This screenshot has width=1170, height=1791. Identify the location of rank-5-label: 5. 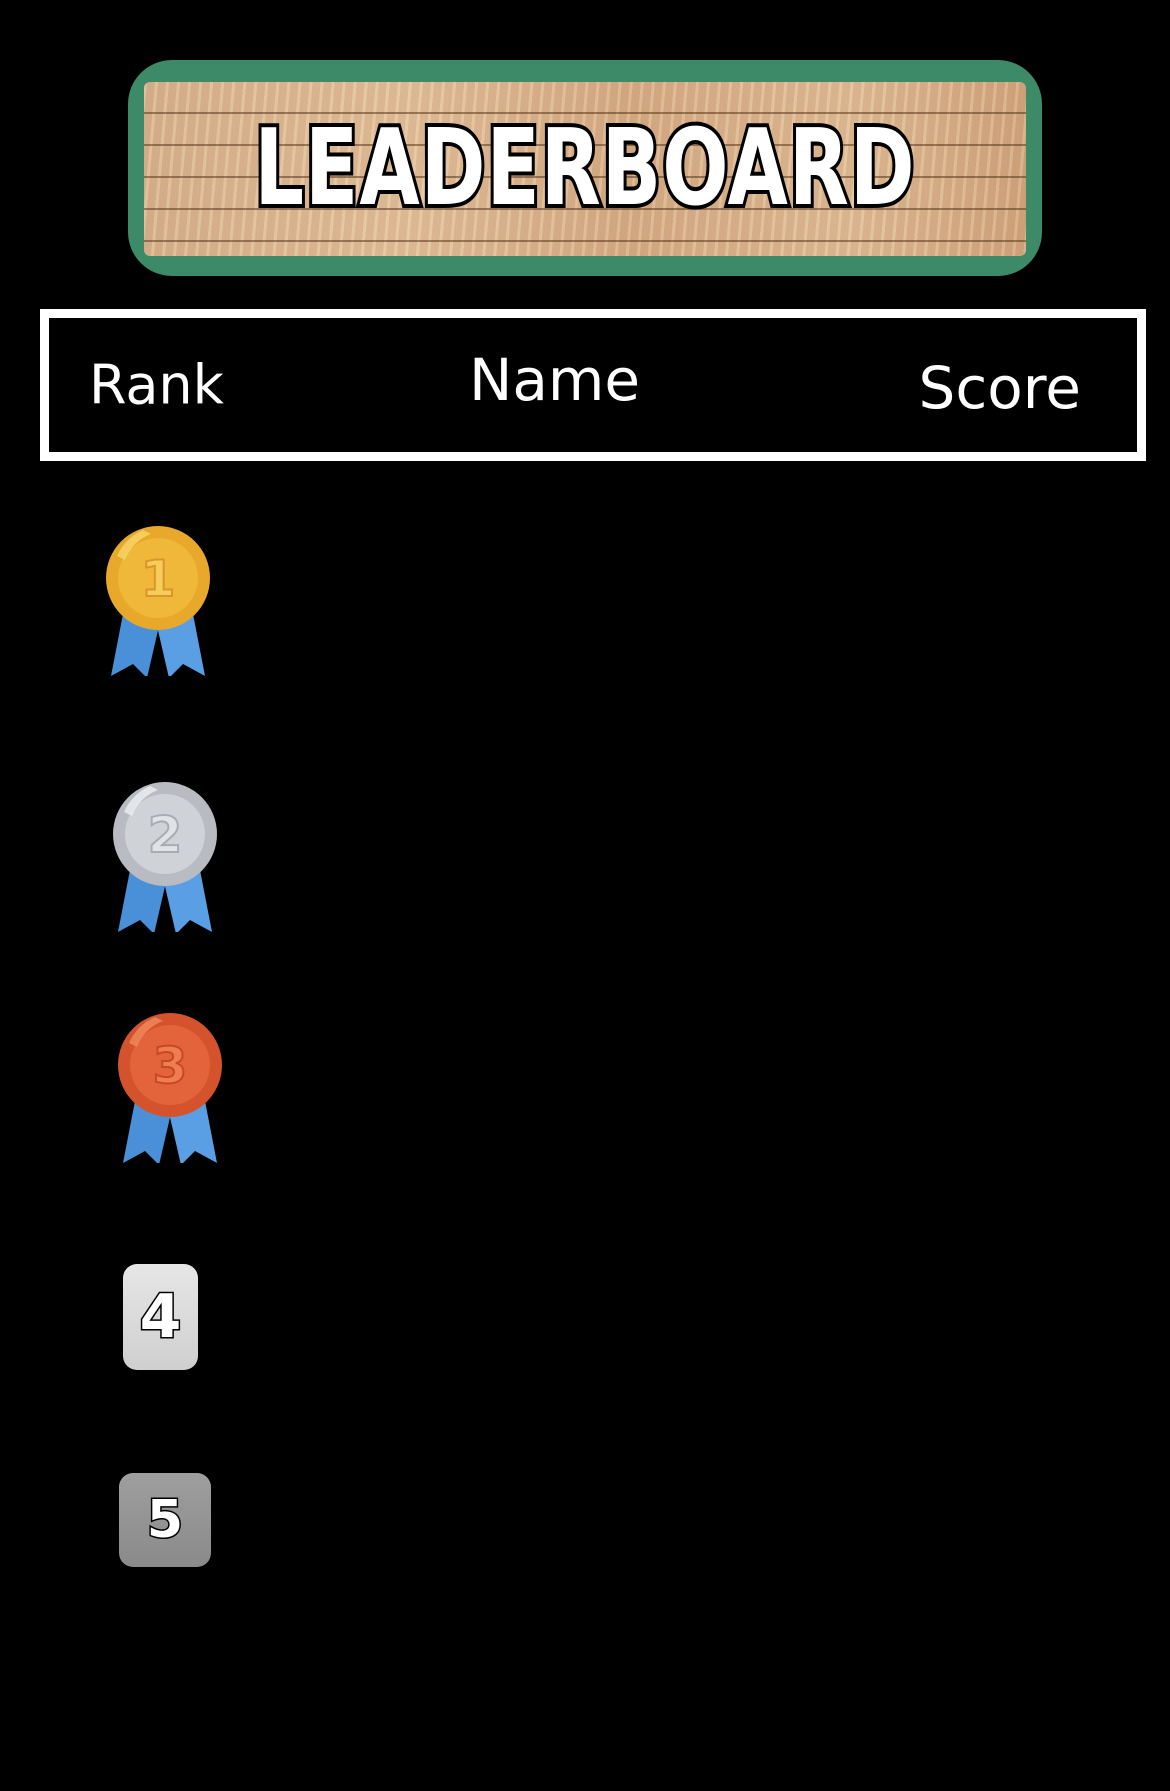
(164, 1520).